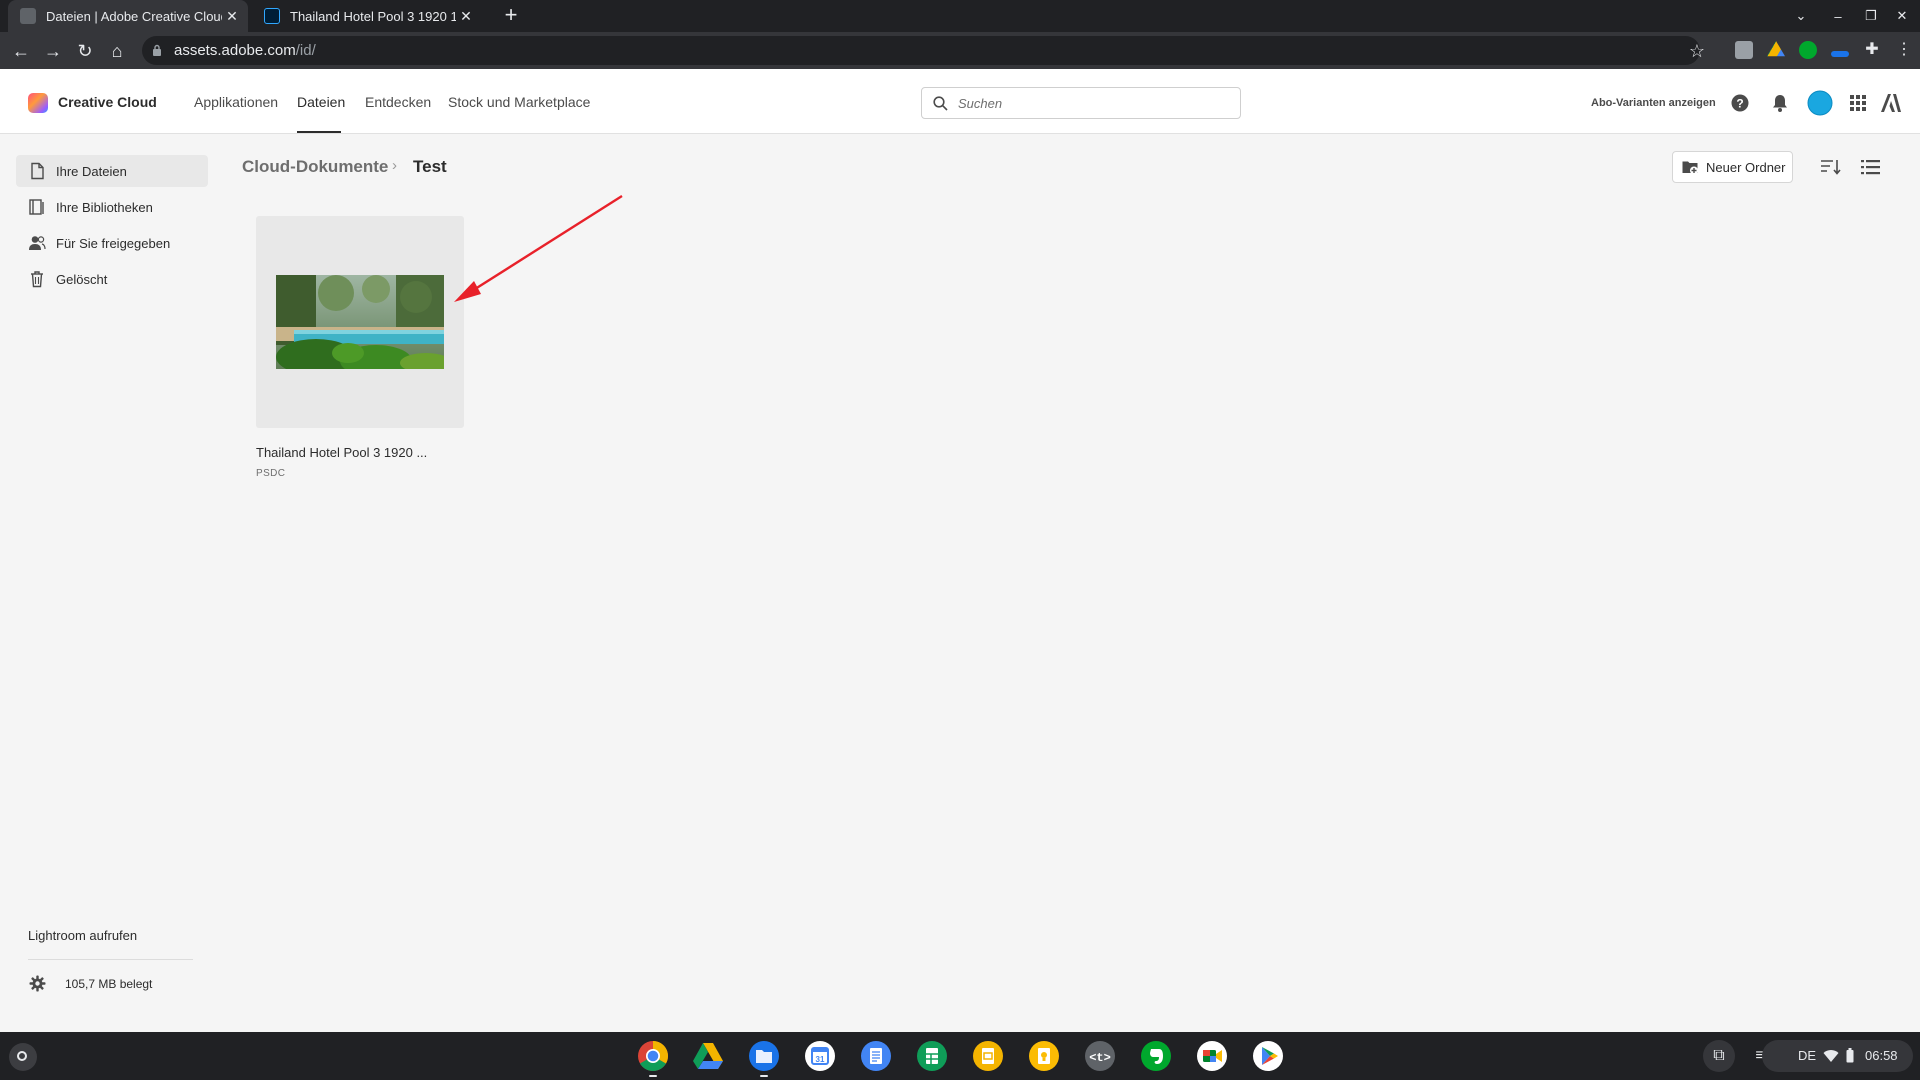 The width and height of the screenshot is (1920, 1080). Describe the element at coordinates (511, 16) in the screenshot. I see `new-tab-button: +` at that location.